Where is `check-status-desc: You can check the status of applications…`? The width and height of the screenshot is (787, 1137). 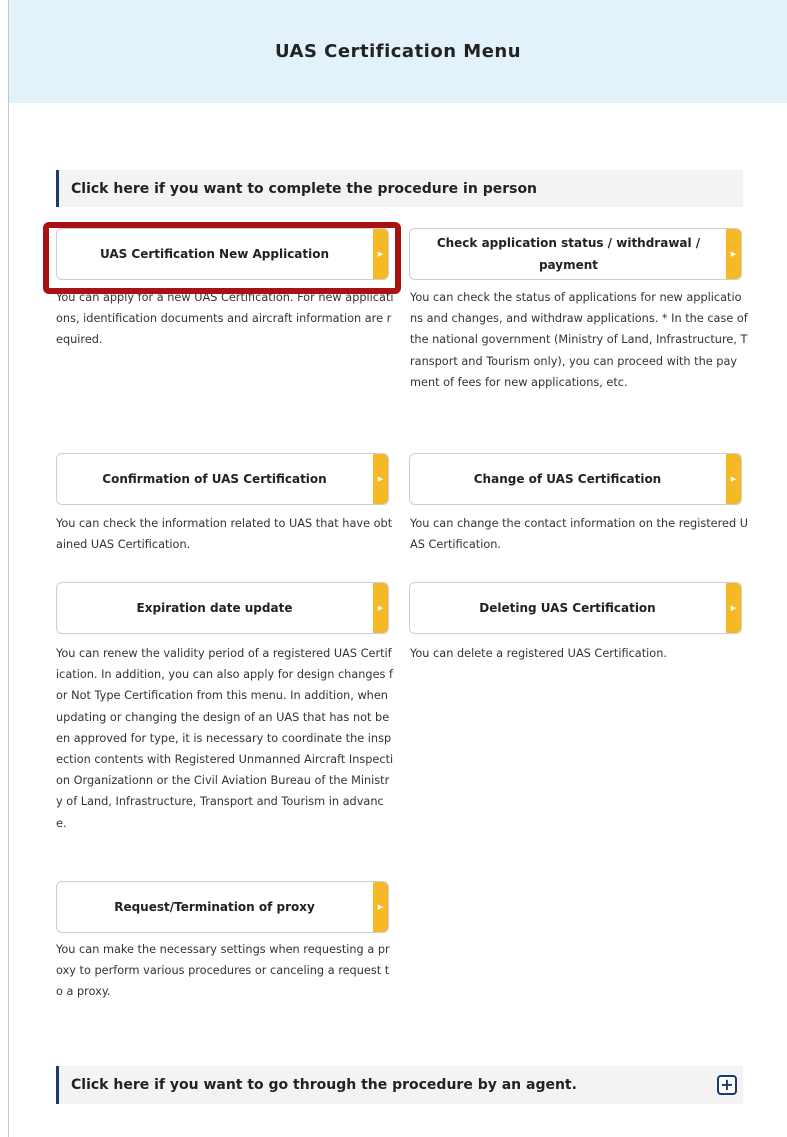 check-status-desc: You can check the status of applications… is located at coordinates (579, 340).